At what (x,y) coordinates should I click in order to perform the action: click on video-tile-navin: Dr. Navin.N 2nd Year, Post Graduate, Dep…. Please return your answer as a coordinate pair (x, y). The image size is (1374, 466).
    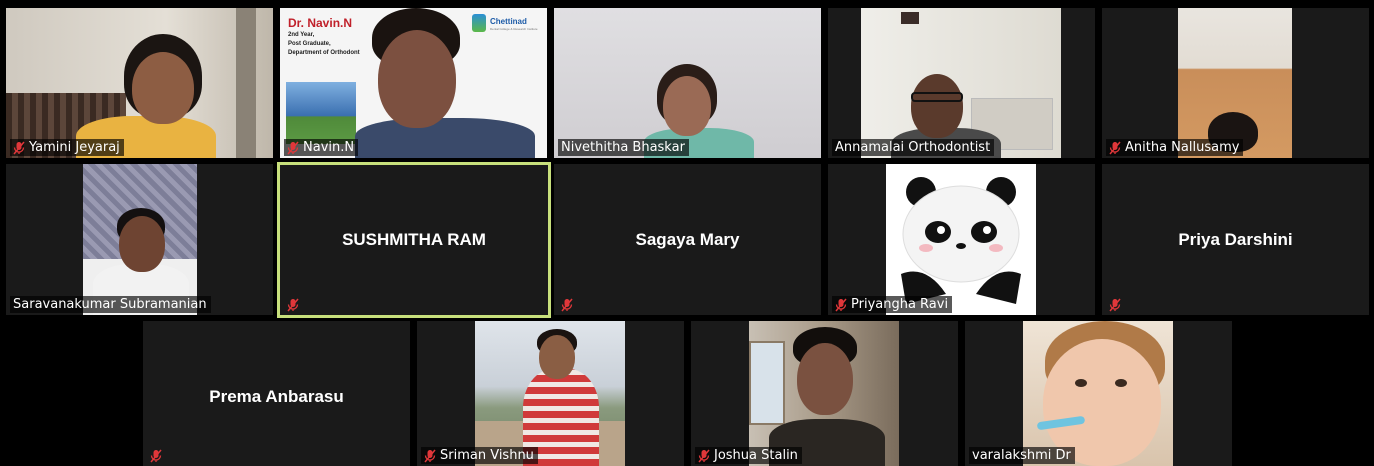
    Looking at the image, I should click on (413, 83).